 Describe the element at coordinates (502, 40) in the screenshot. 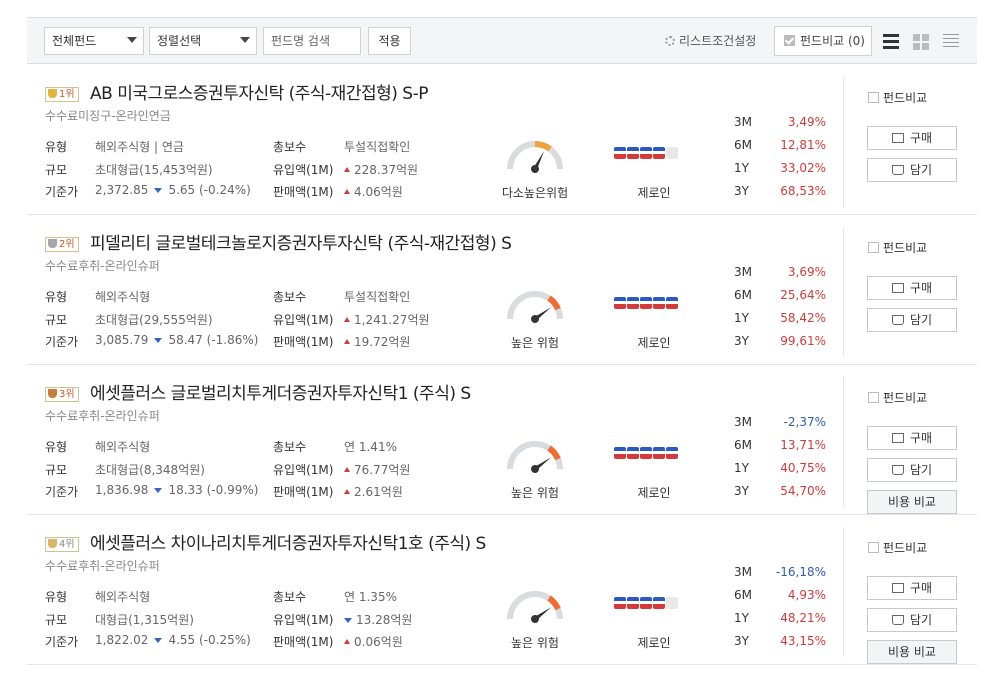

I see `filter-toolbar: 전체펀드 정렬선택 펀드명 검색 적용 리스트조건설정 펀드비교 (0)` at that location.